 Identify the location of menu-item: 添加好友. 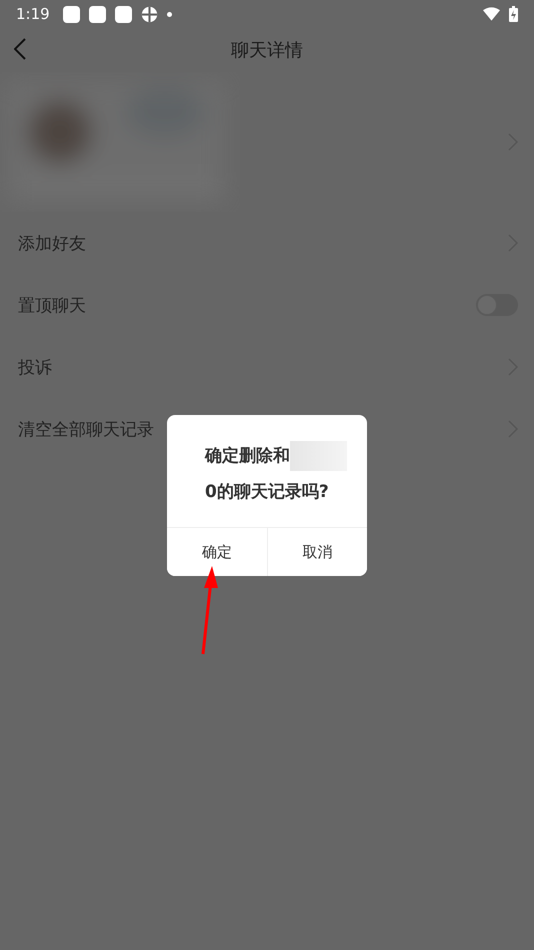
(52, 243).